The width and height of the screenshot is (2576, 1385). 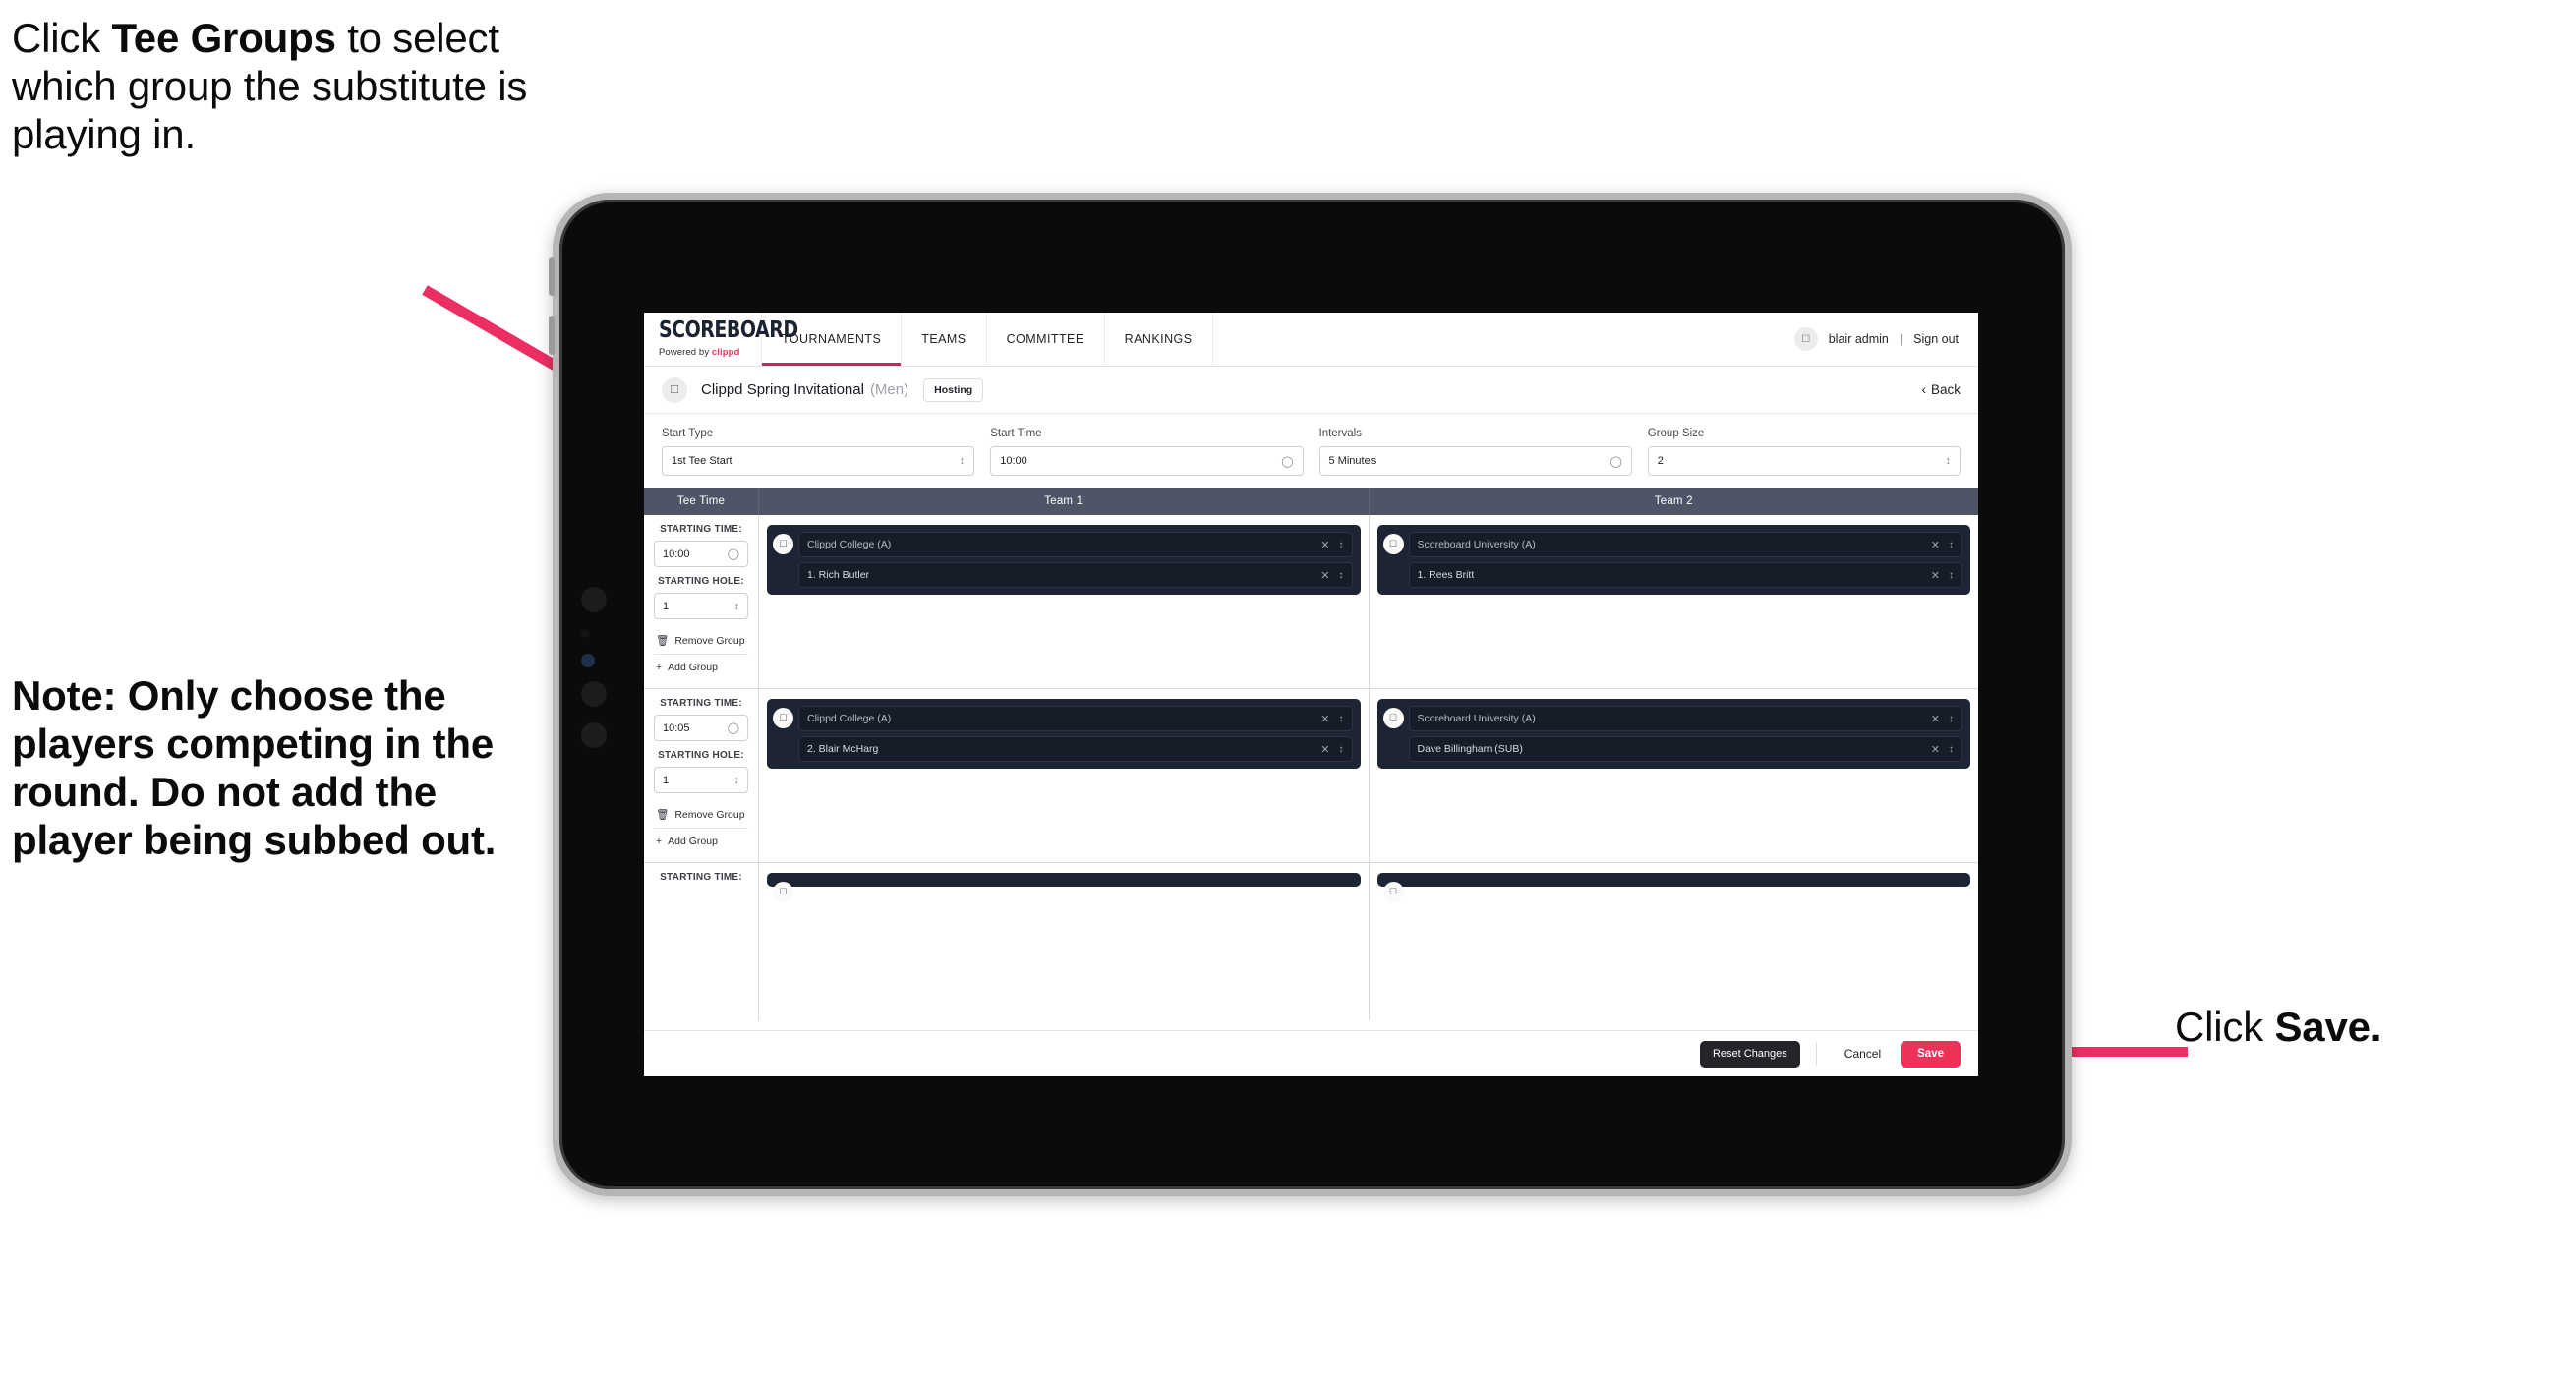 I want to click on nav-tab-rankings: RANKINGS, so click(x=1159, y=340).